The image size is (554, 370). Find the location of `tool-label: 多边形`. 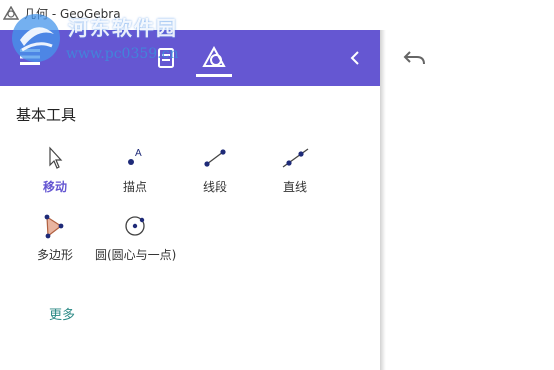

tool-label: 多边形 is located at coordinates (54, 255).